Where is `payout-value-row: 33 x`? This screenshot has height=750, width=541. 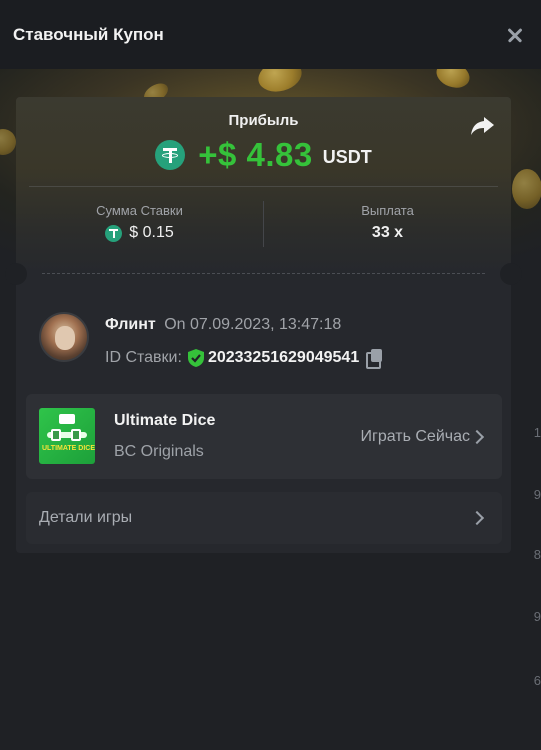
payout-value-row: 33 x is located at coordinates (387, 233).